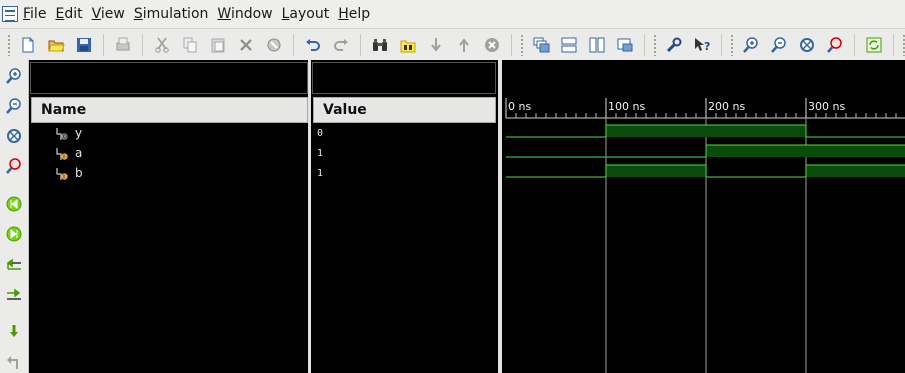  Describe the element at coordinates (60, 14) in the screenshot. I see `menu-edit-mnemonic: E` at that location.